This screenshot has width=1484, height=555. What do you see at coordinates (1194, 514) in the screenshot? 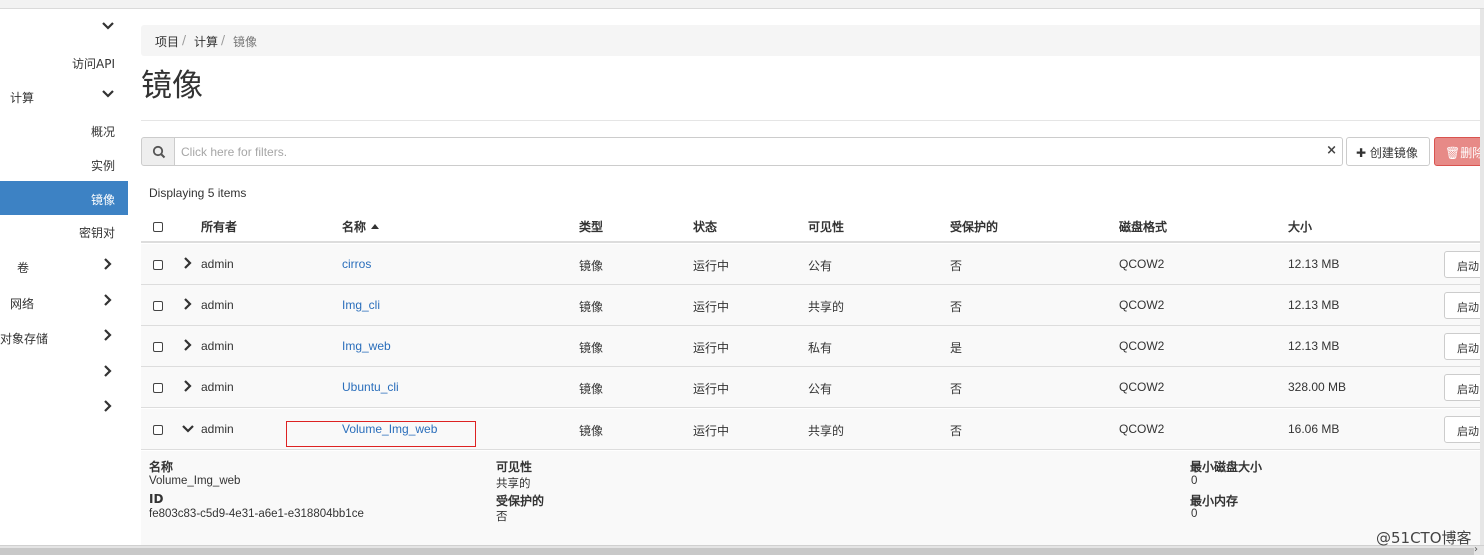
I see `detail-min-ram-value: 0` at bounding box center [1194, 514].